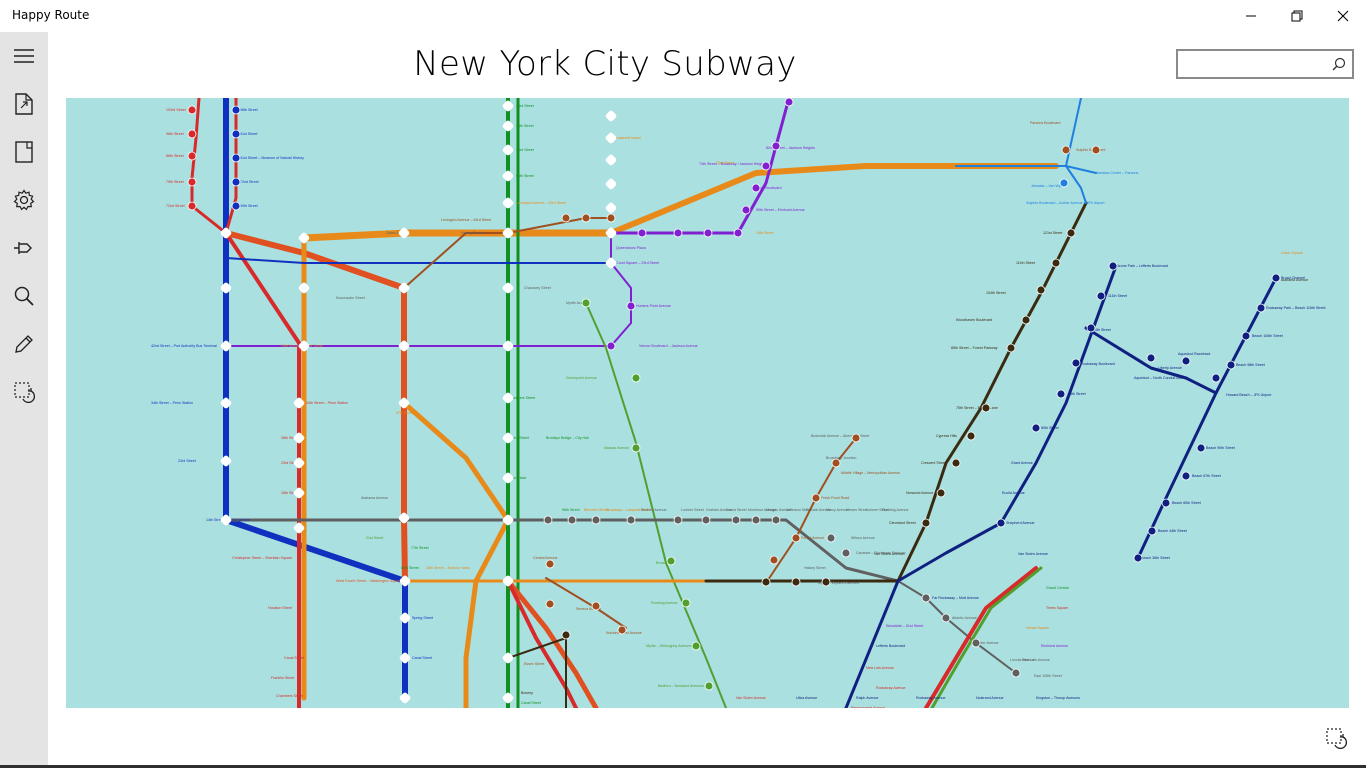 The width and height of the screenshot is (1366, 768). Describe the element at coordinates (955, 598) in the screenshot. I see `station-label: Far Rockaway – Mott Avenue` at that location.